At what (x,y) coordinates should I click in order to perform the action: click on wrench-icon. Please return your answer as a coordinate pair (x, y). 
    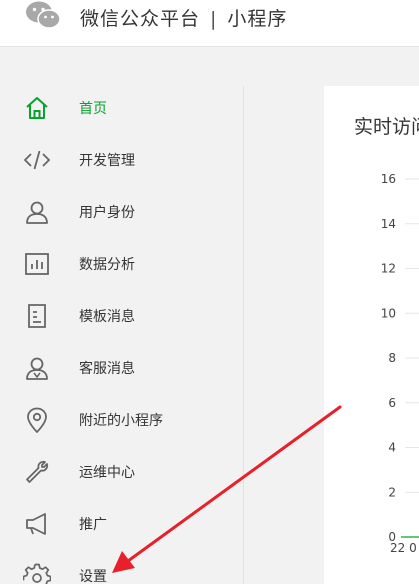
    Looking at the image, I should click on (37, 471).